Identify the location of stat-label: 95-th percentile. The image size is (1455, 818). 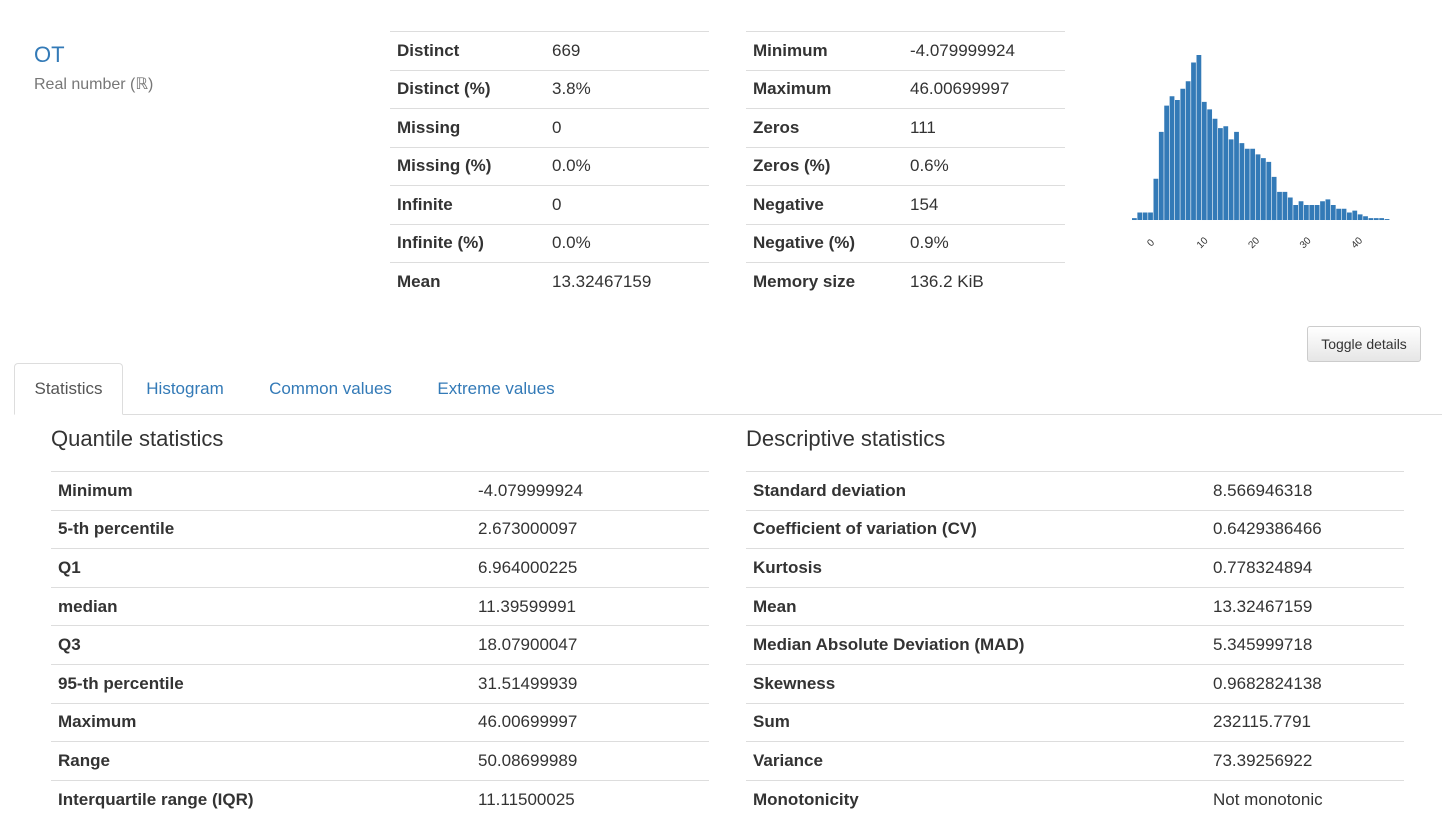
(261, 683).